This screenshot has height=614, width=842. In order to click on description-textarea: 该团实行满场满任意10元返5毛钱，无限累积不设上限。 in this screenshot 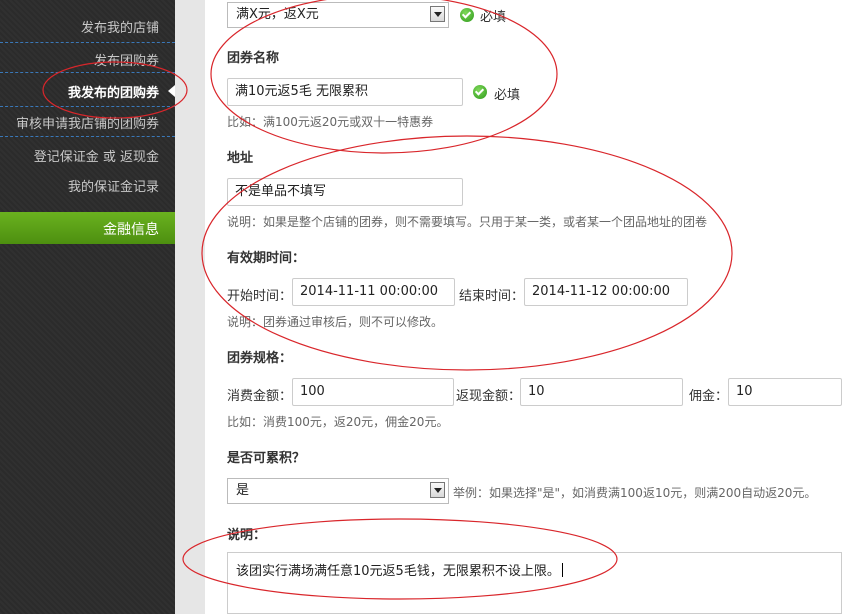, I will do `click(534, 583)`.